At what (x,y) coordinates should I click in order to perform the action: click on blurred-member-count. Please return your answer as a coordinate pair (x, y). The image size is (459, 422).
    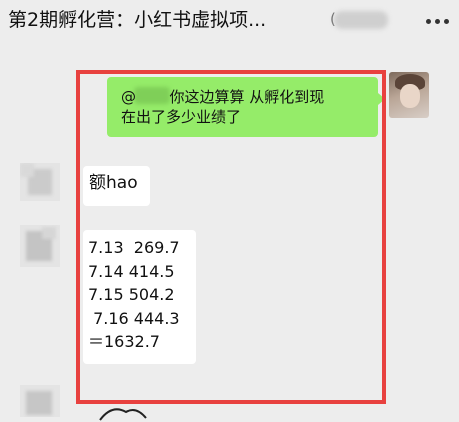
    Looking at the image, I should click on (361, 20).